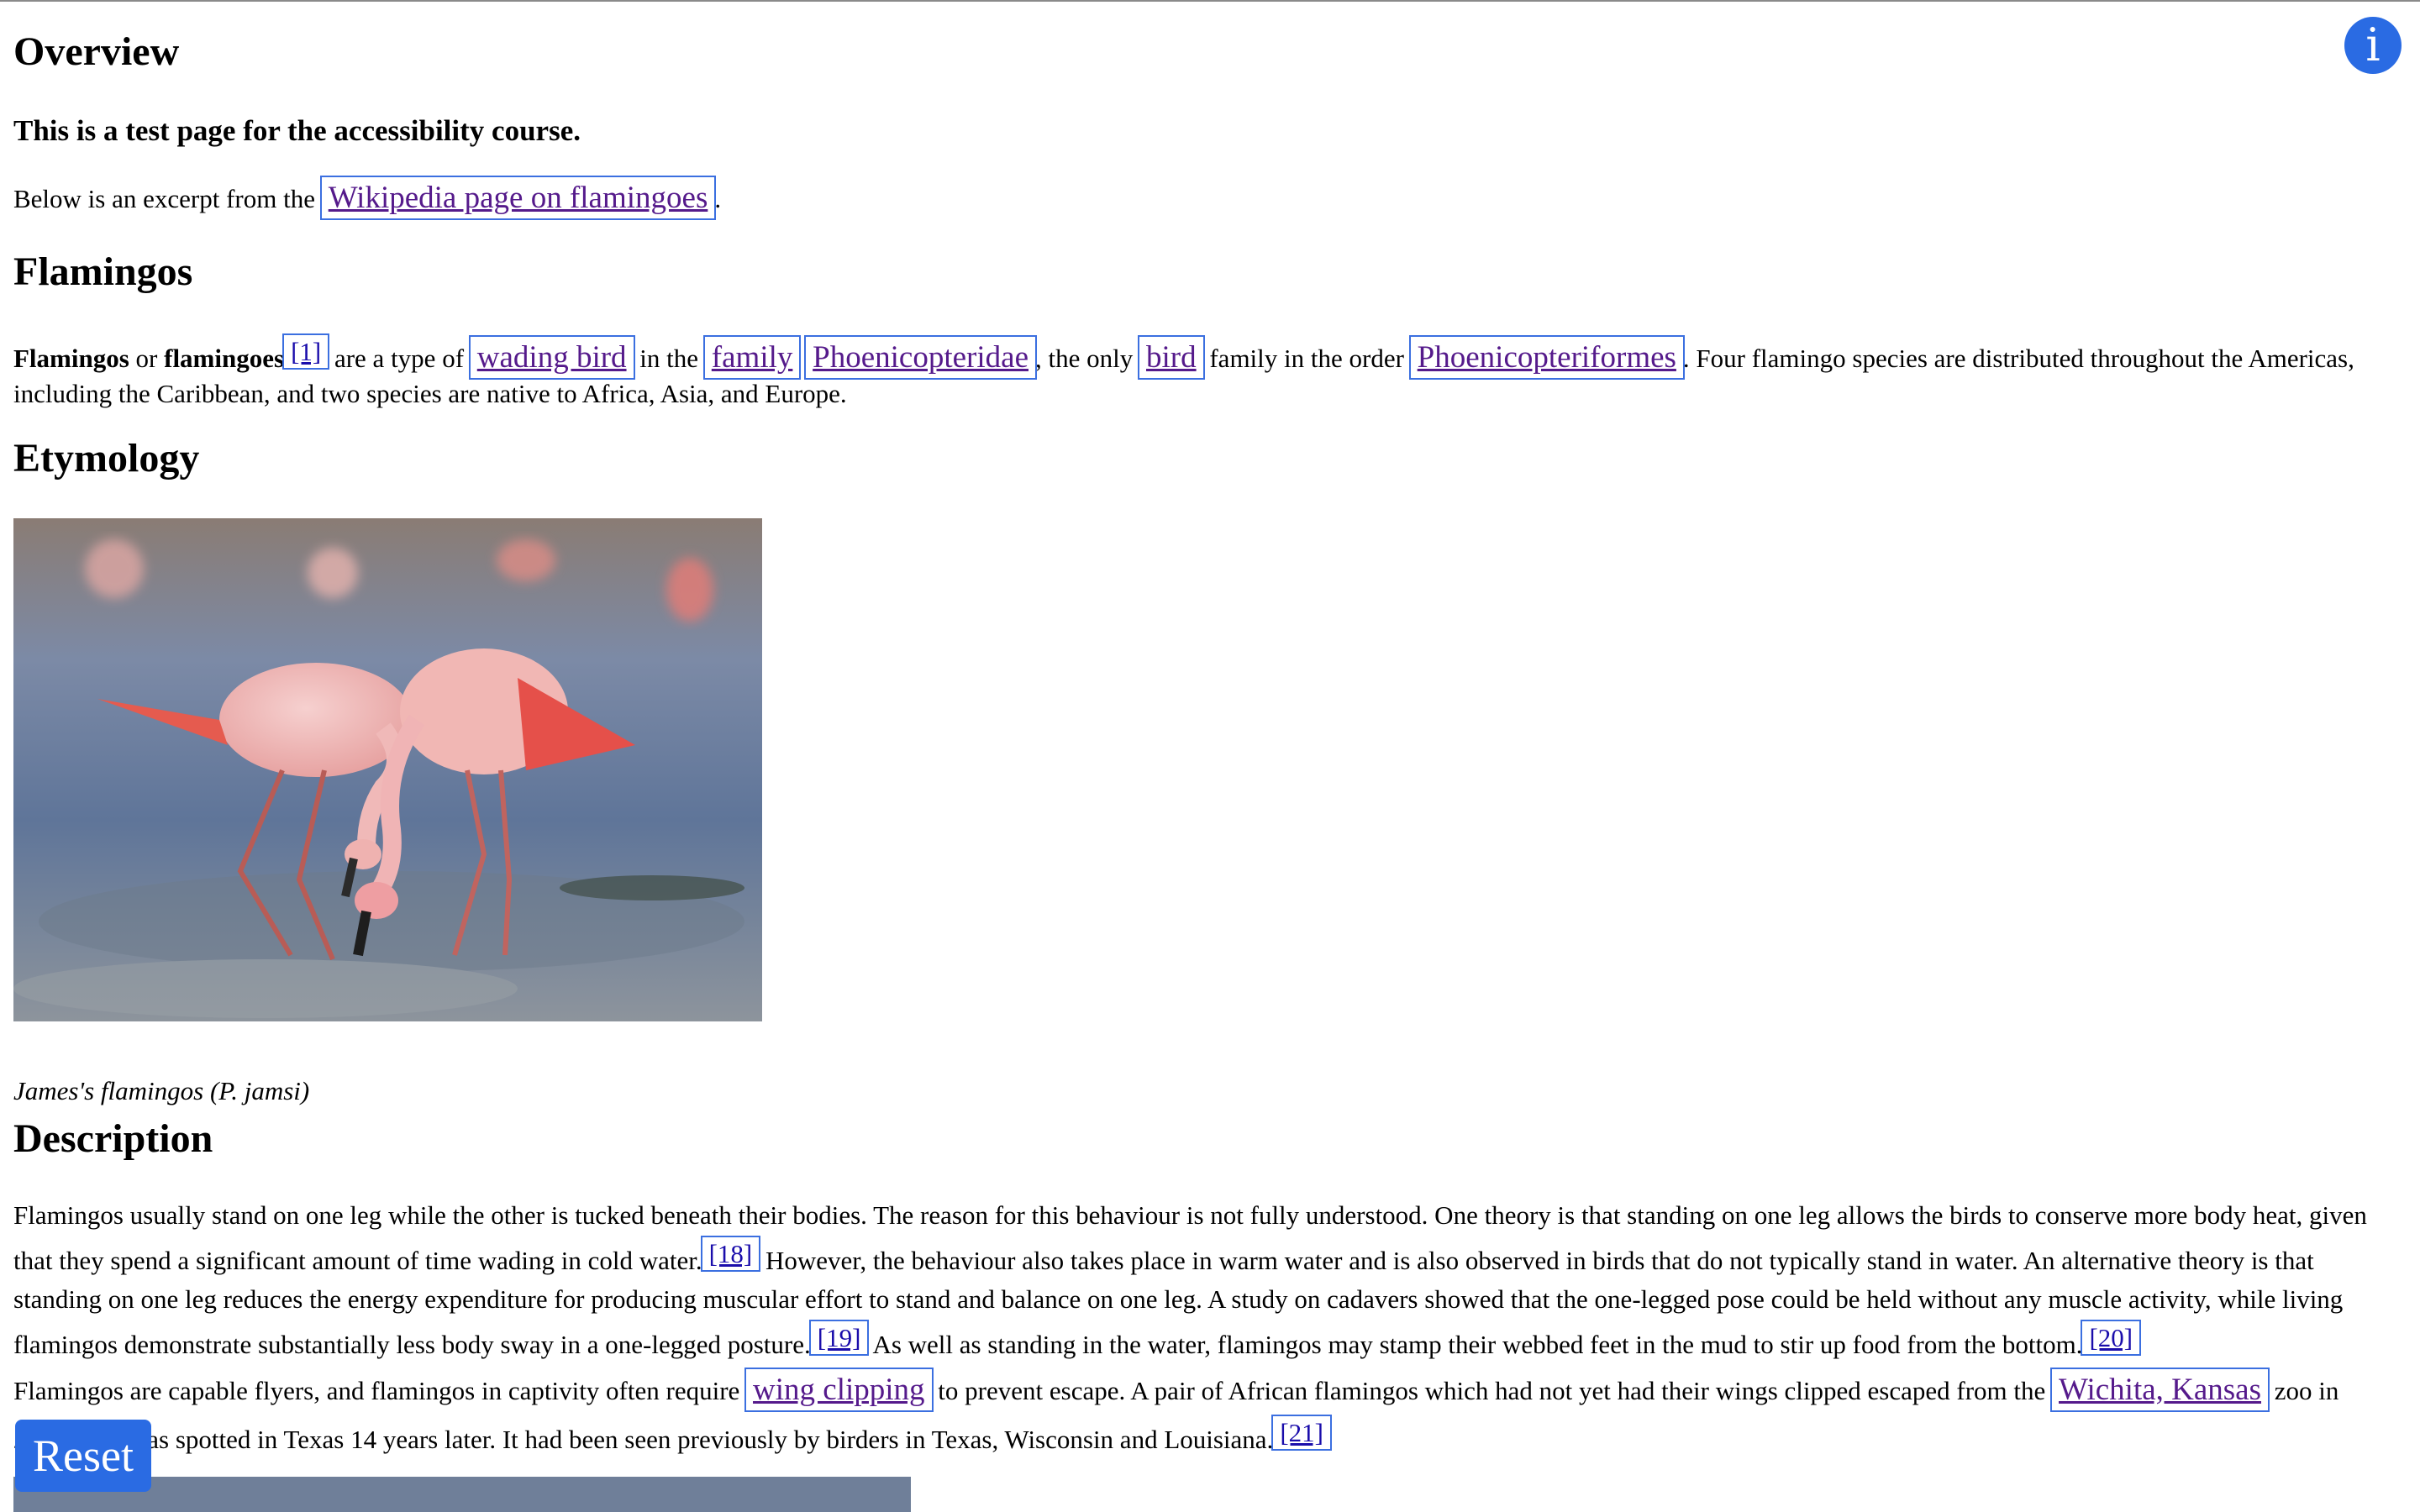 This screenshot has width=2420, height=1512. I want to click on text-segment: family in the order, so click(1306, 358).